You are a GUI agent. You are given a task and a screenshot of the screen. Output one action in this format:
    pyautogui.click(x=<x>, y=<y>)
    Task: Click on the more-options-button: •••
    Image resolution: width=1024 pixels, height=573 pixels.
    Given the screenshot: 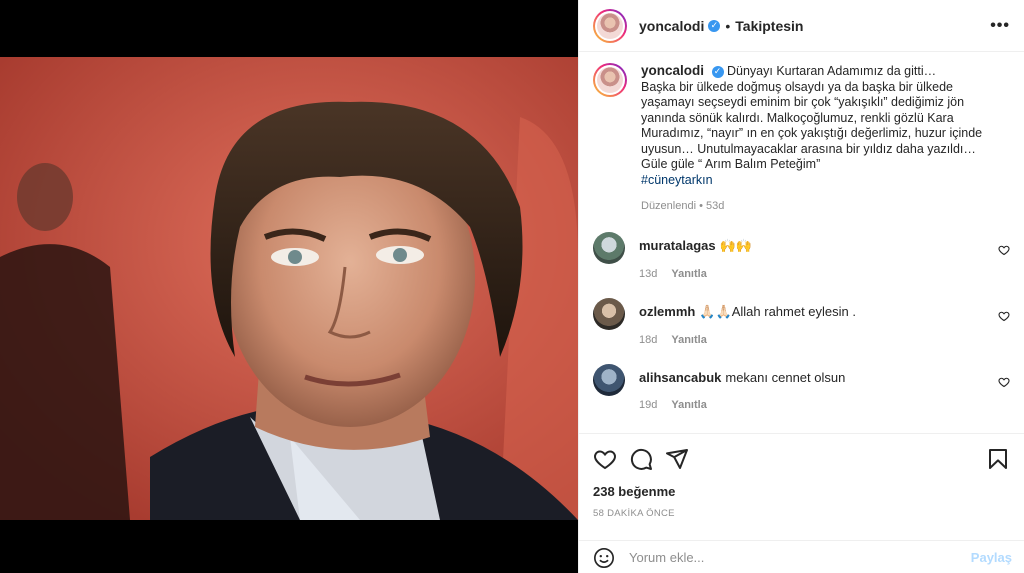 What is the action you would take?
    pyautogui.click(x=1000, y=26)
    